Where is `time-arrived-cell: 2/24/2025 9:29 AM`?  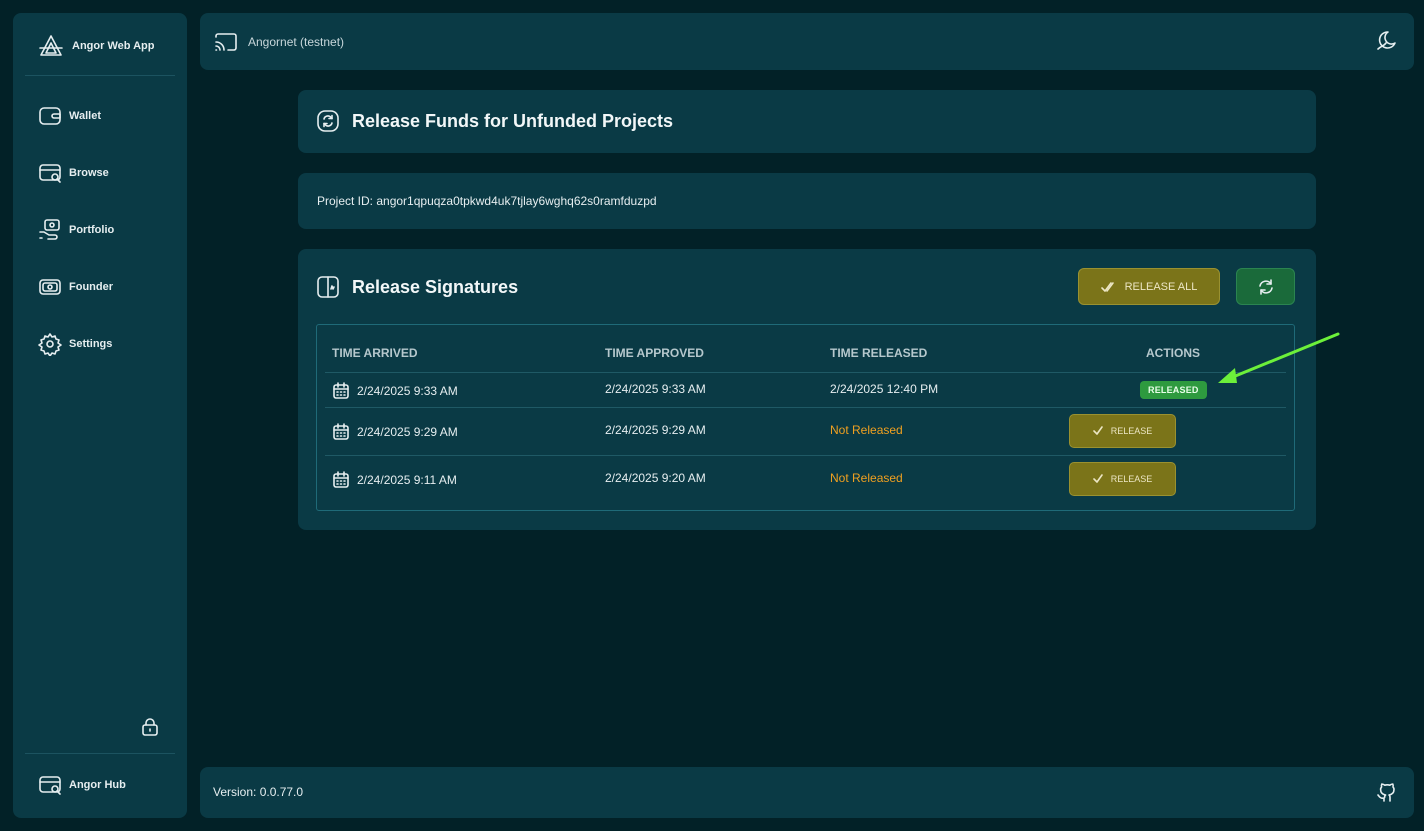 time-arrived-cell: 2/24/2025 9:29 AM is located at coordinates (395, 432).